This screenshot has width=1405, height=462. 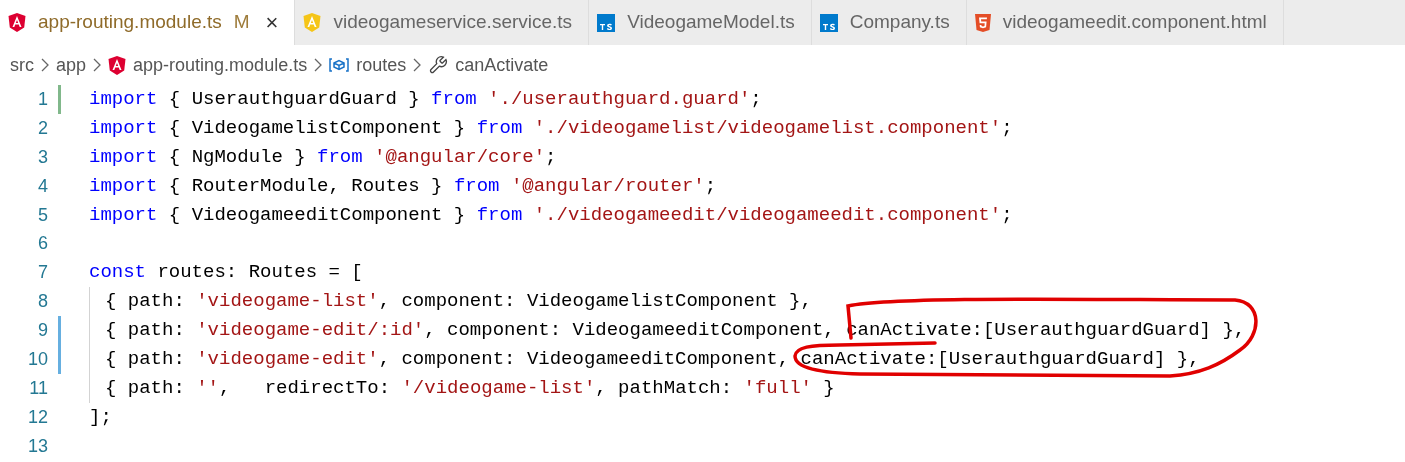 I want to click on line-number: 9, so click(x=42, y=331).